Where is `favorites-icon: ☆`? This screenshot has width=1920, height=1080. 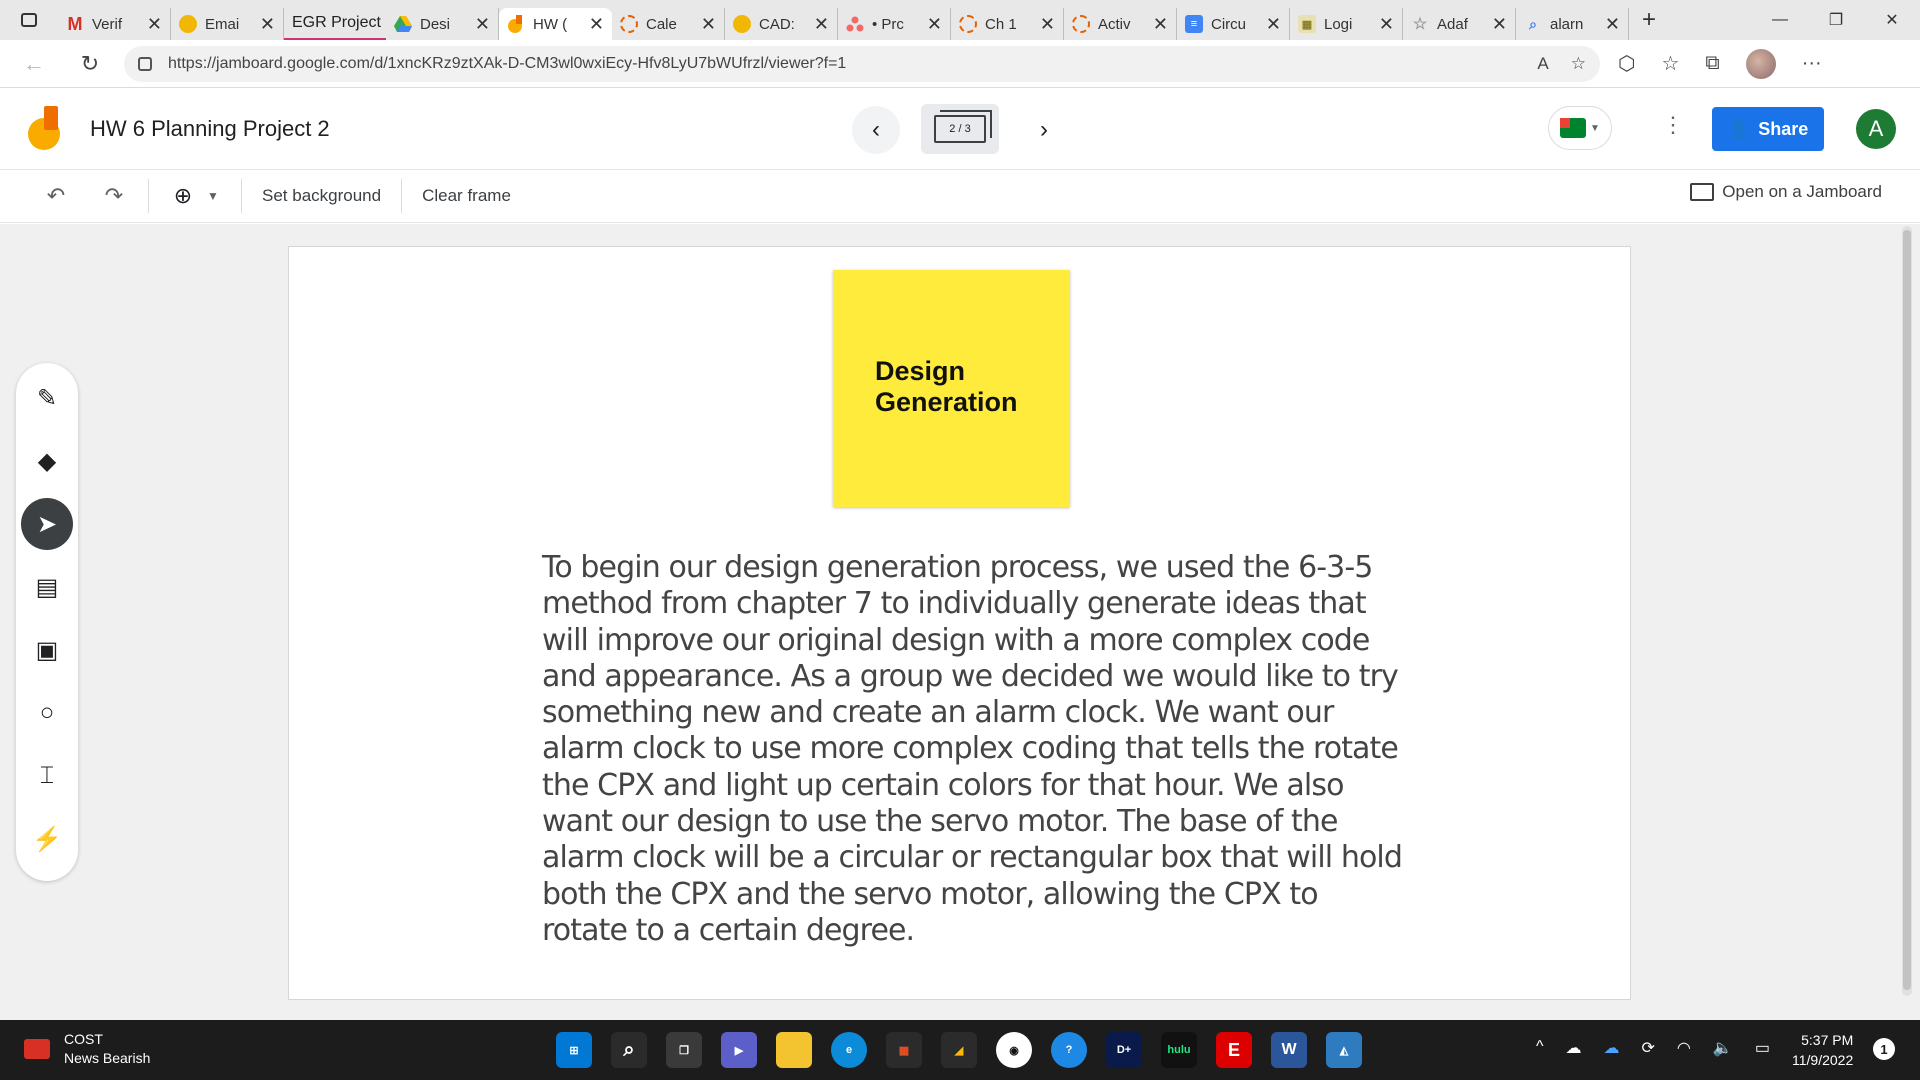
favorites-icon: ☆ is located at coordinates (1670, 63).